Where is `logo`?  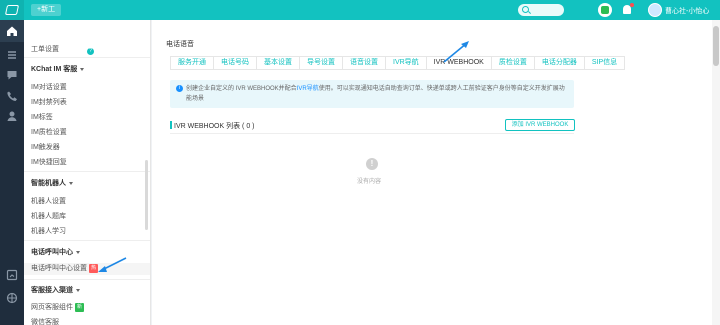
logo is located at coordinates (12, 10).